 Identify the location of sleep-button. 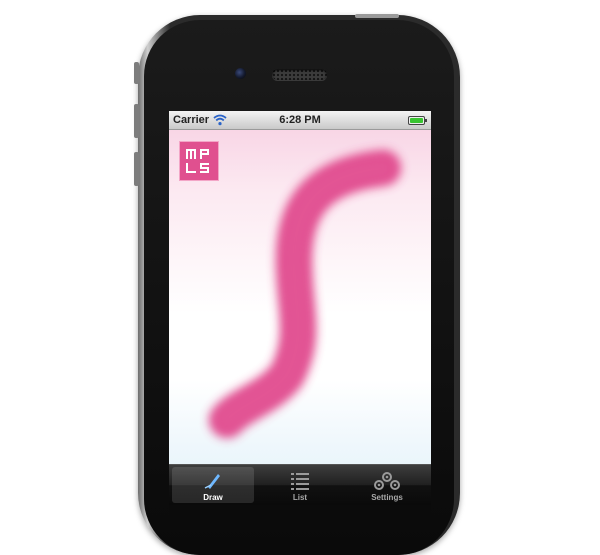
(377, 16).